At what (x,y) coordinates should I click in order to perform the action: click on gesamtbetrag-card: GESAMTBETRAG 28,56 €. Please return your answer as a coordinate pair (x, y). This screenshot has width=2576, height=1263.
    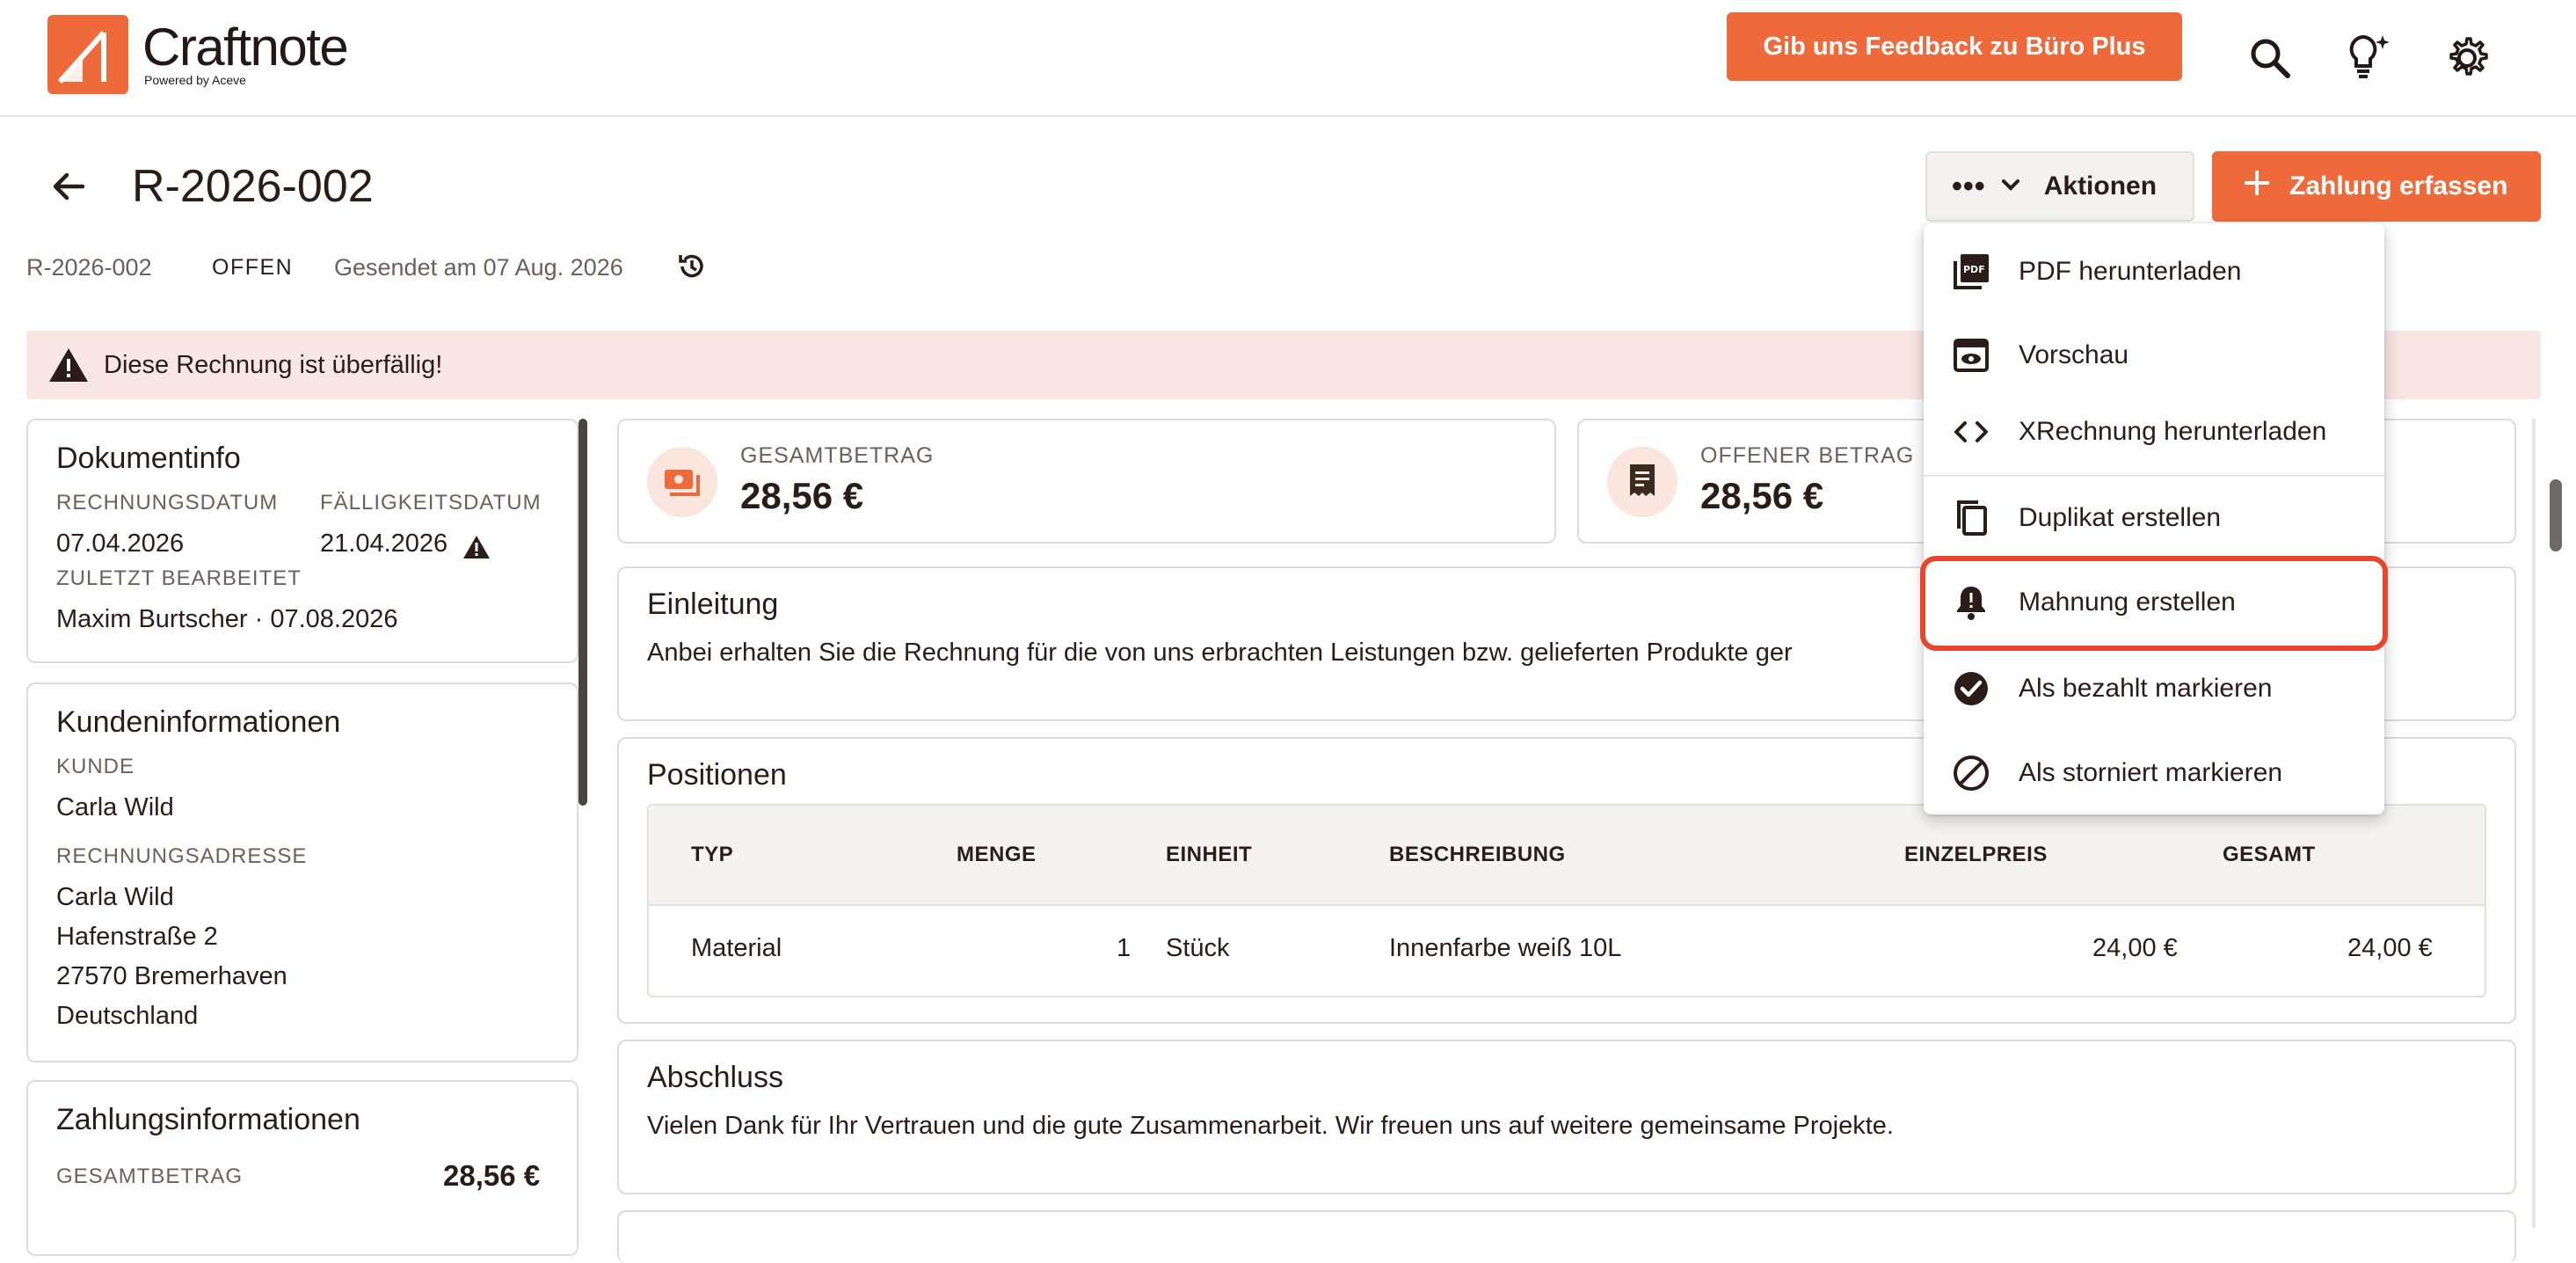
    Looking at the image, I should click on (1086, 482).